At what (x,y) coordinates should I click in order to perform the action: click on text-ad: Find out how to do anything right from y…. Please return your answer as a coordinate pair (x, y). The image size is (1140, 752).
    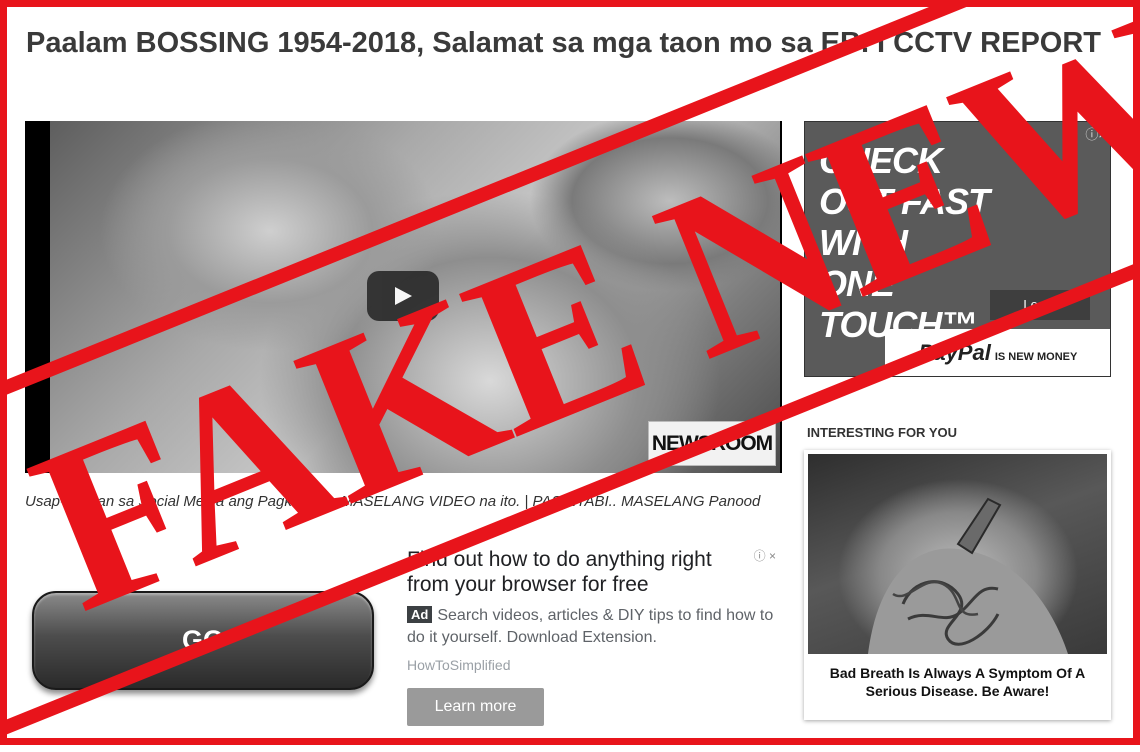
    Looking at the image, I should click on (594, 636).